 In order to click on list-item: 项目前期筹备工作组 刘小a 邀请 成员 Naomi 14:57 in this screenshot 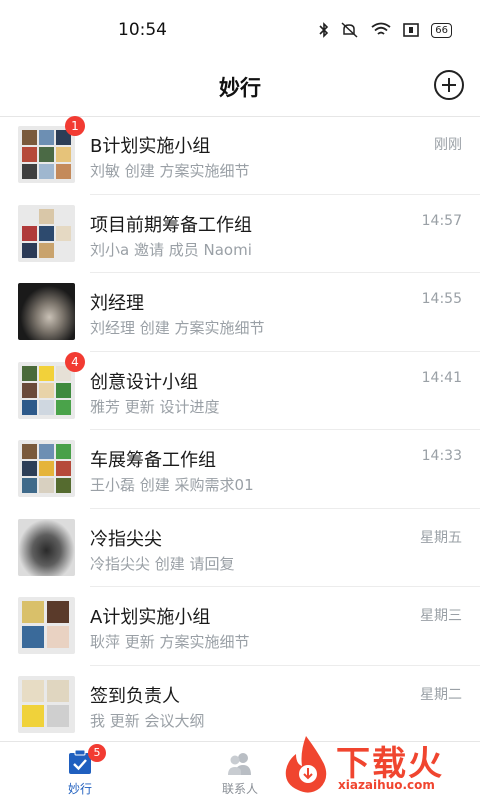, I will do `click(240, 234)`.